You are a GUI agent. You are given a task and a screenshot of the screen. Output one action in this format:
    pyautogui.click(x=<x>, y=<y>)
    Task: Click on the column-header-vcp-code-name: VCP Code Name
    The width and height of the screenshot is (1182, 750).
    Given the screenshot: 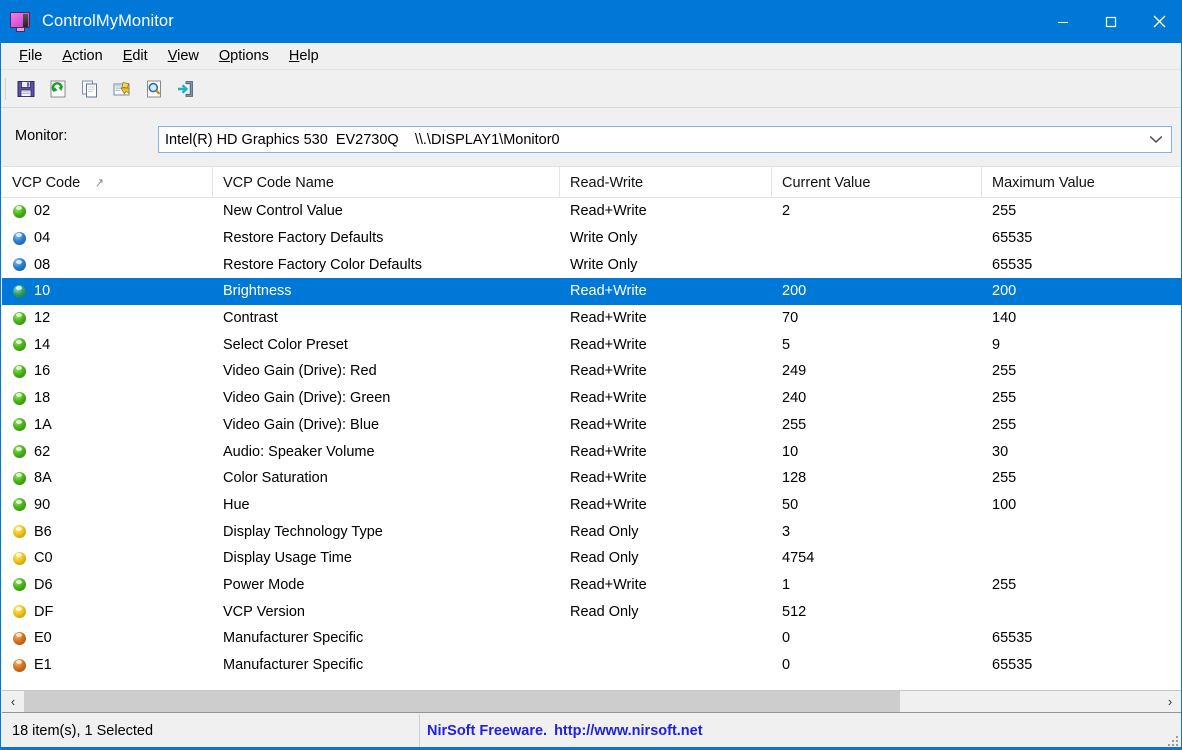 What is the action you would take?
    pyautogui.click(x=386, y=182)
    